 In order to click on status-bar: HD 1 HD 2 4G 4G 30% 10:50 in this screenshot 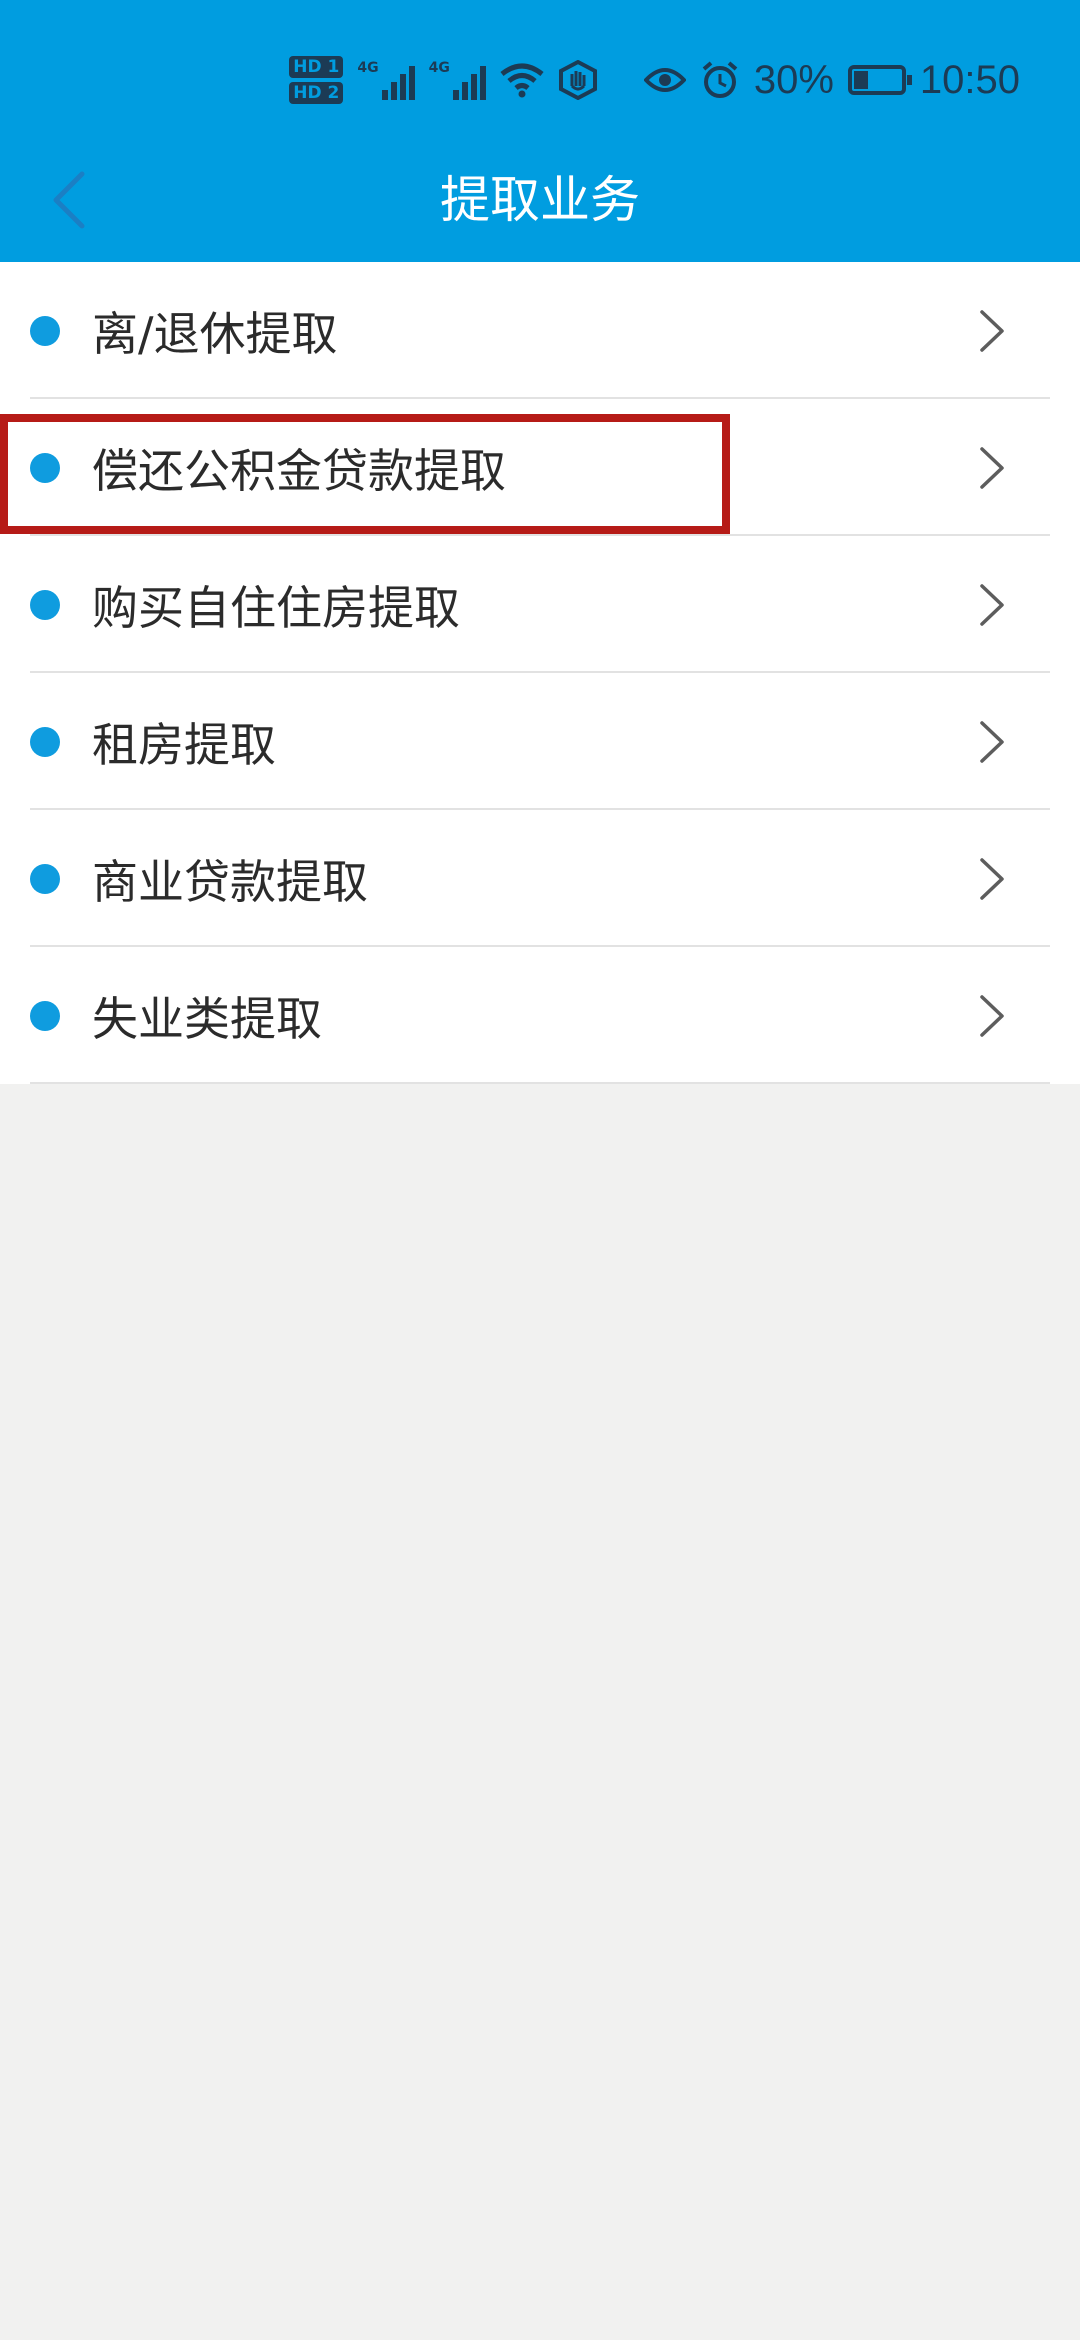, I will do `click(540, 80)`.